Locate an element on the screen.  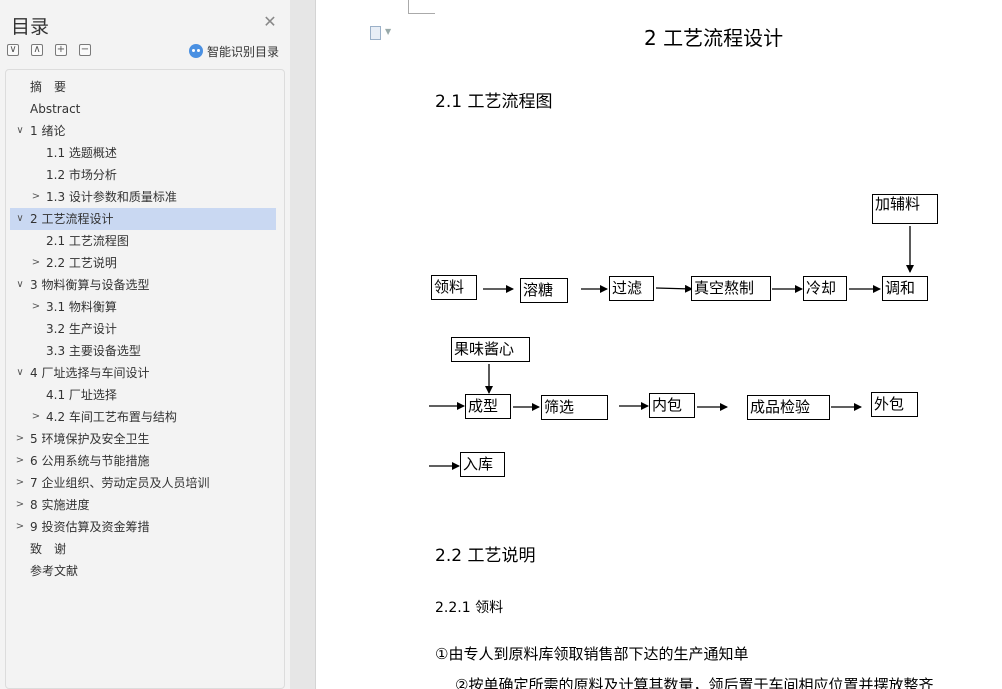
toc-item-label: 4.1 厂址选择 is located at coordinates (81, 395).